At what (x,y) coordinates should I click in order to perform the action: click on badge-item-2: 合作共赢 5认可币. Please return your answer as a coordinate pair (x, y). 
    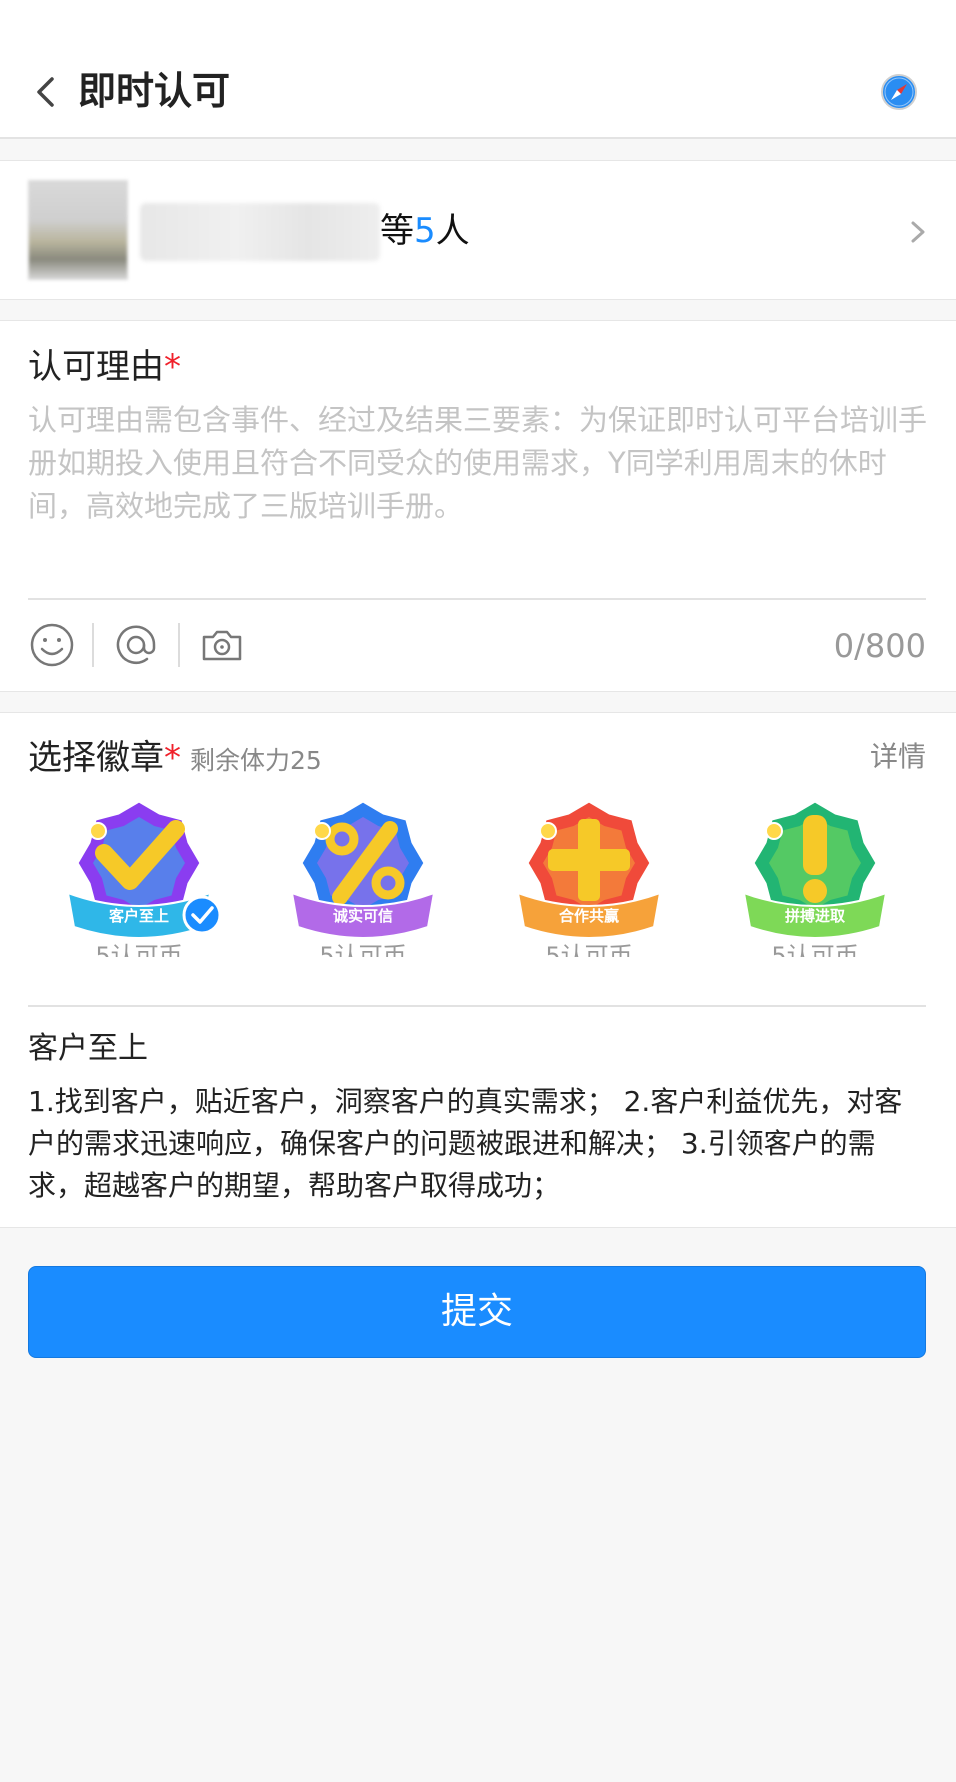
    Looking at the image, I should click on (589, 879).